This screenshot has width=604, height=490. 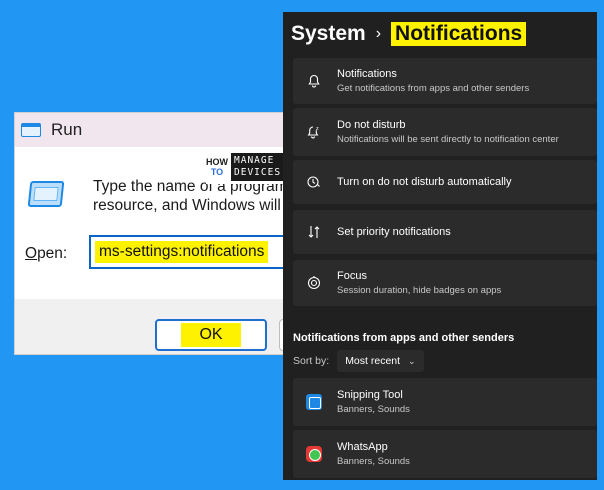 I want to click on breadcrumb: System › Notifications, so click(x=409, y=34).